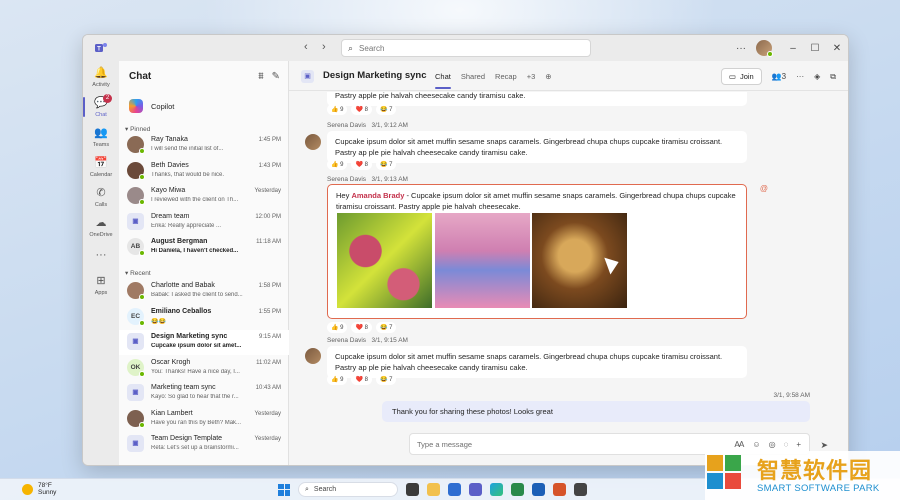 The height and width of the screenshot is (500, 900). What do you see at coordinates (531, 80) in the screenshot?
I see `tab-more: +3` at bounding box center [531, 80].